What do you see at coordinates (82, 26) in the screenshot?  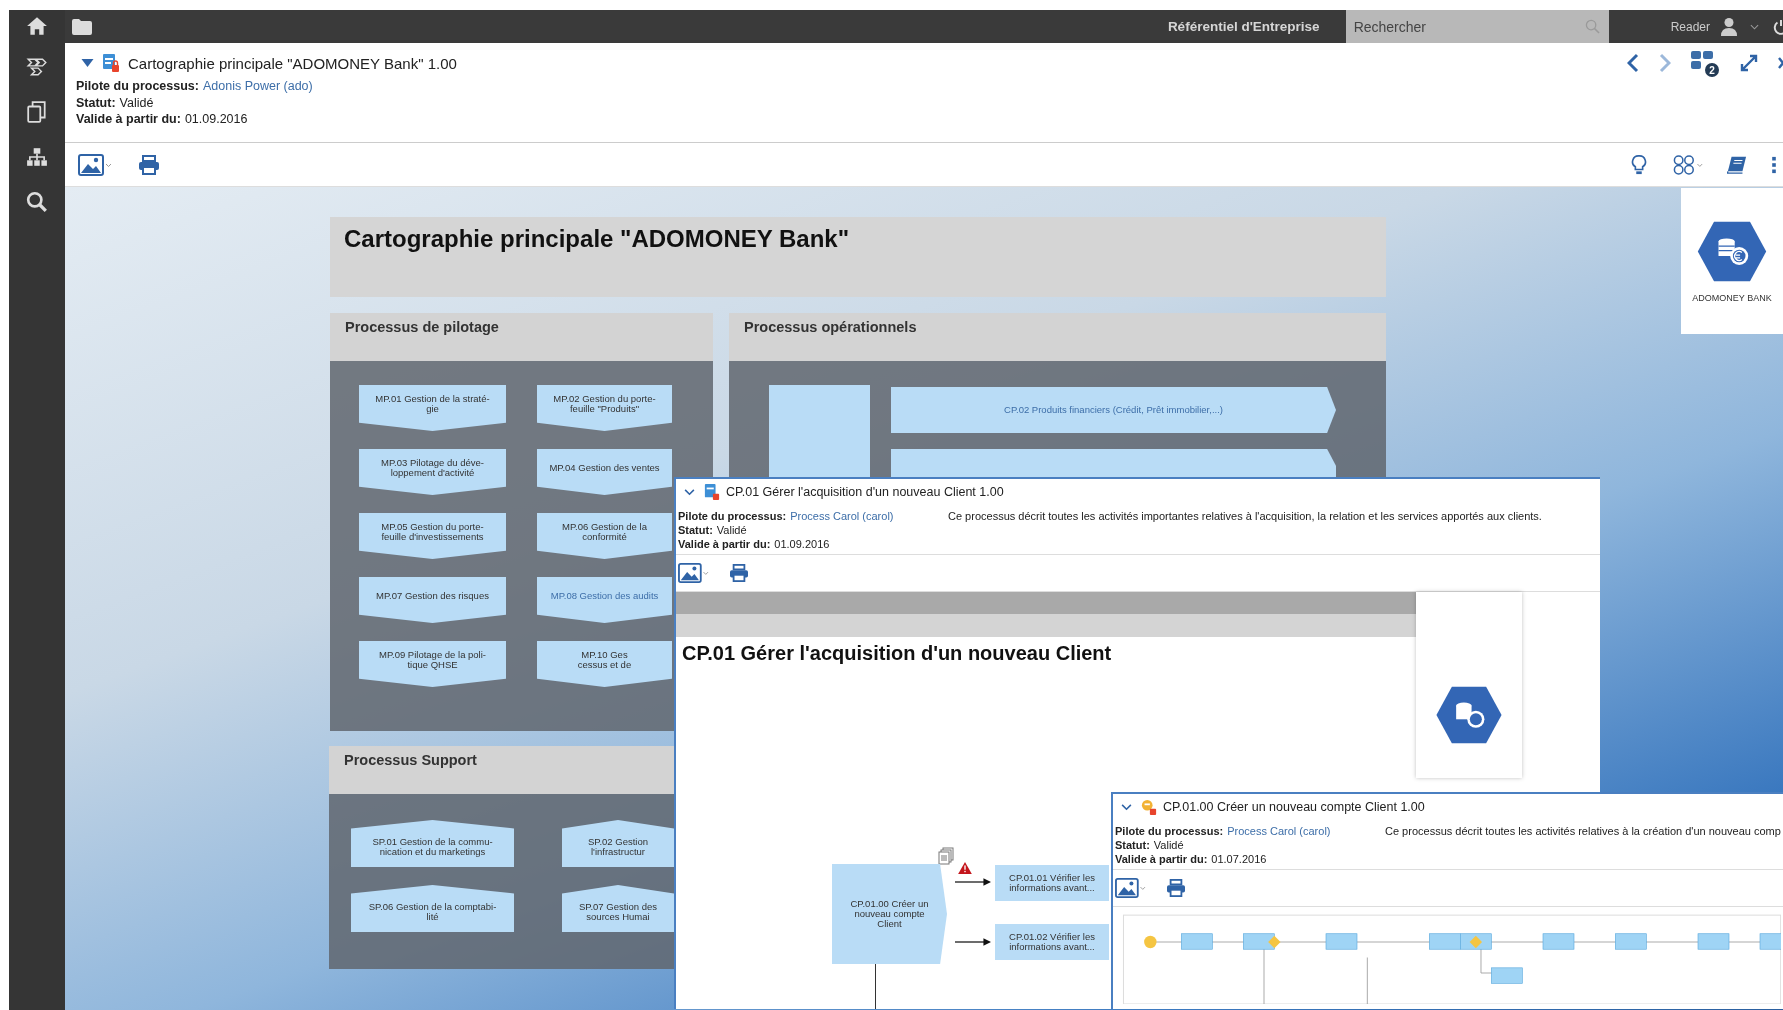 I see `folder-icon` at bounding box center [82, 26].